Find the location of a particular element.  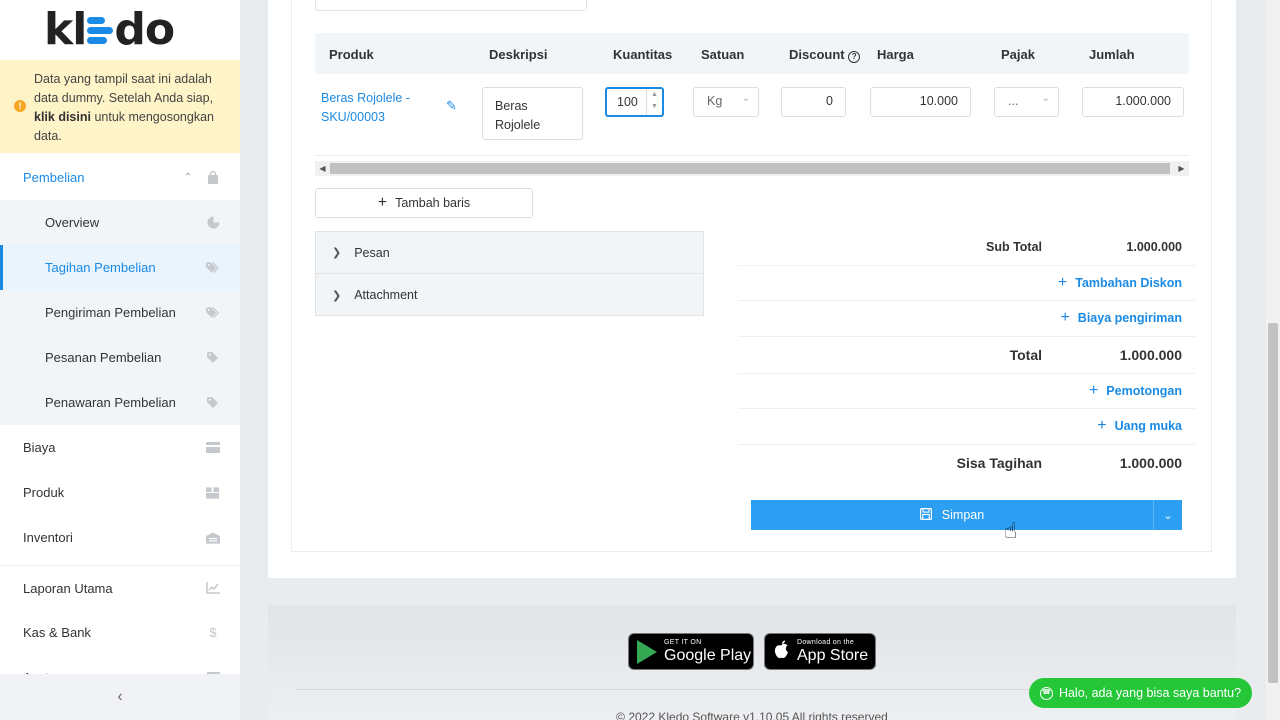

sidebar-item-tagihan-pembelian: Tagihan Pembelian is located at coordinates (120, 267).